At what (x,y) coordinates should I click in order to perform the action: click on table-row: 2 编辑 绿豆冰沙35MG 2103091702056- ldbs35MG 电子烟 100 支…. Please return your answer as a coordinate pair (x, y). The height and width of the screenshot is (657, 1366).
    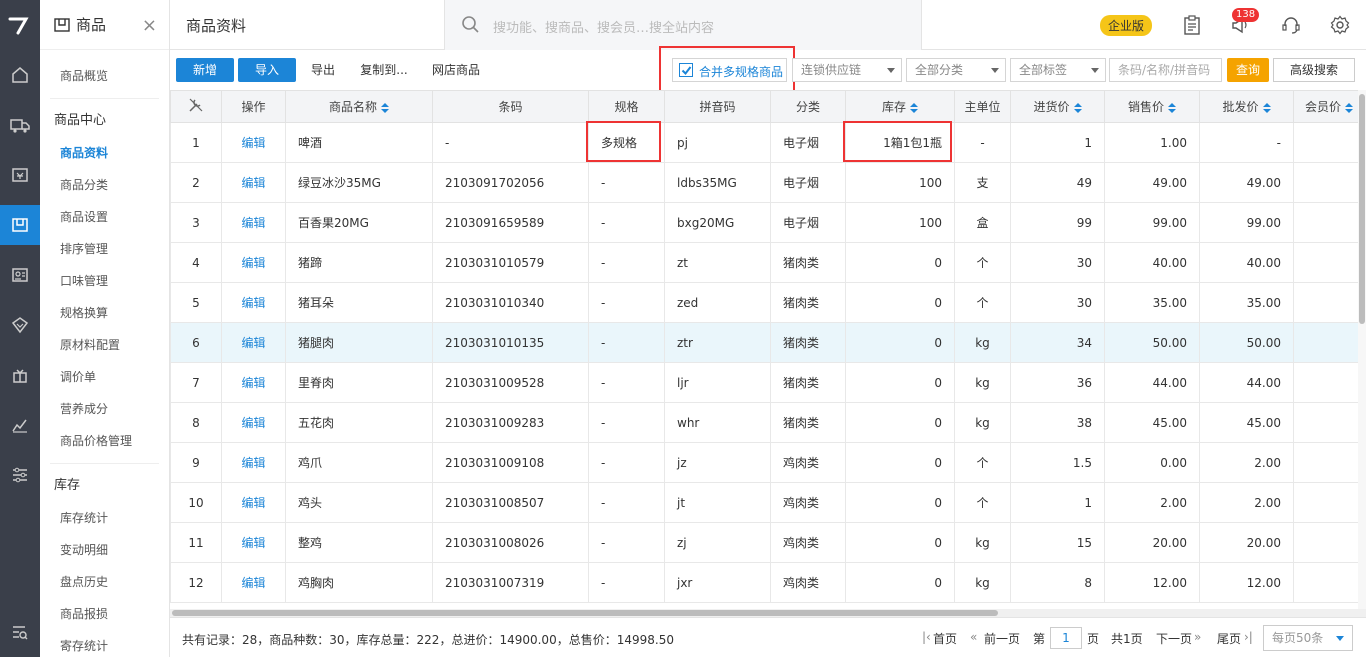
    Looking at the image, I should click on (767, 182).